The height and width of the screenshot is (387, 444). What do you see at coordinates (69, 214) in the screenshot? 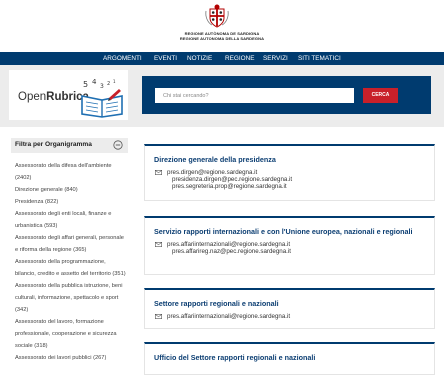
I see `filter-item-enti-locali: Assessorato degli enti locali, finanze e` at bounding box center [69, 214].